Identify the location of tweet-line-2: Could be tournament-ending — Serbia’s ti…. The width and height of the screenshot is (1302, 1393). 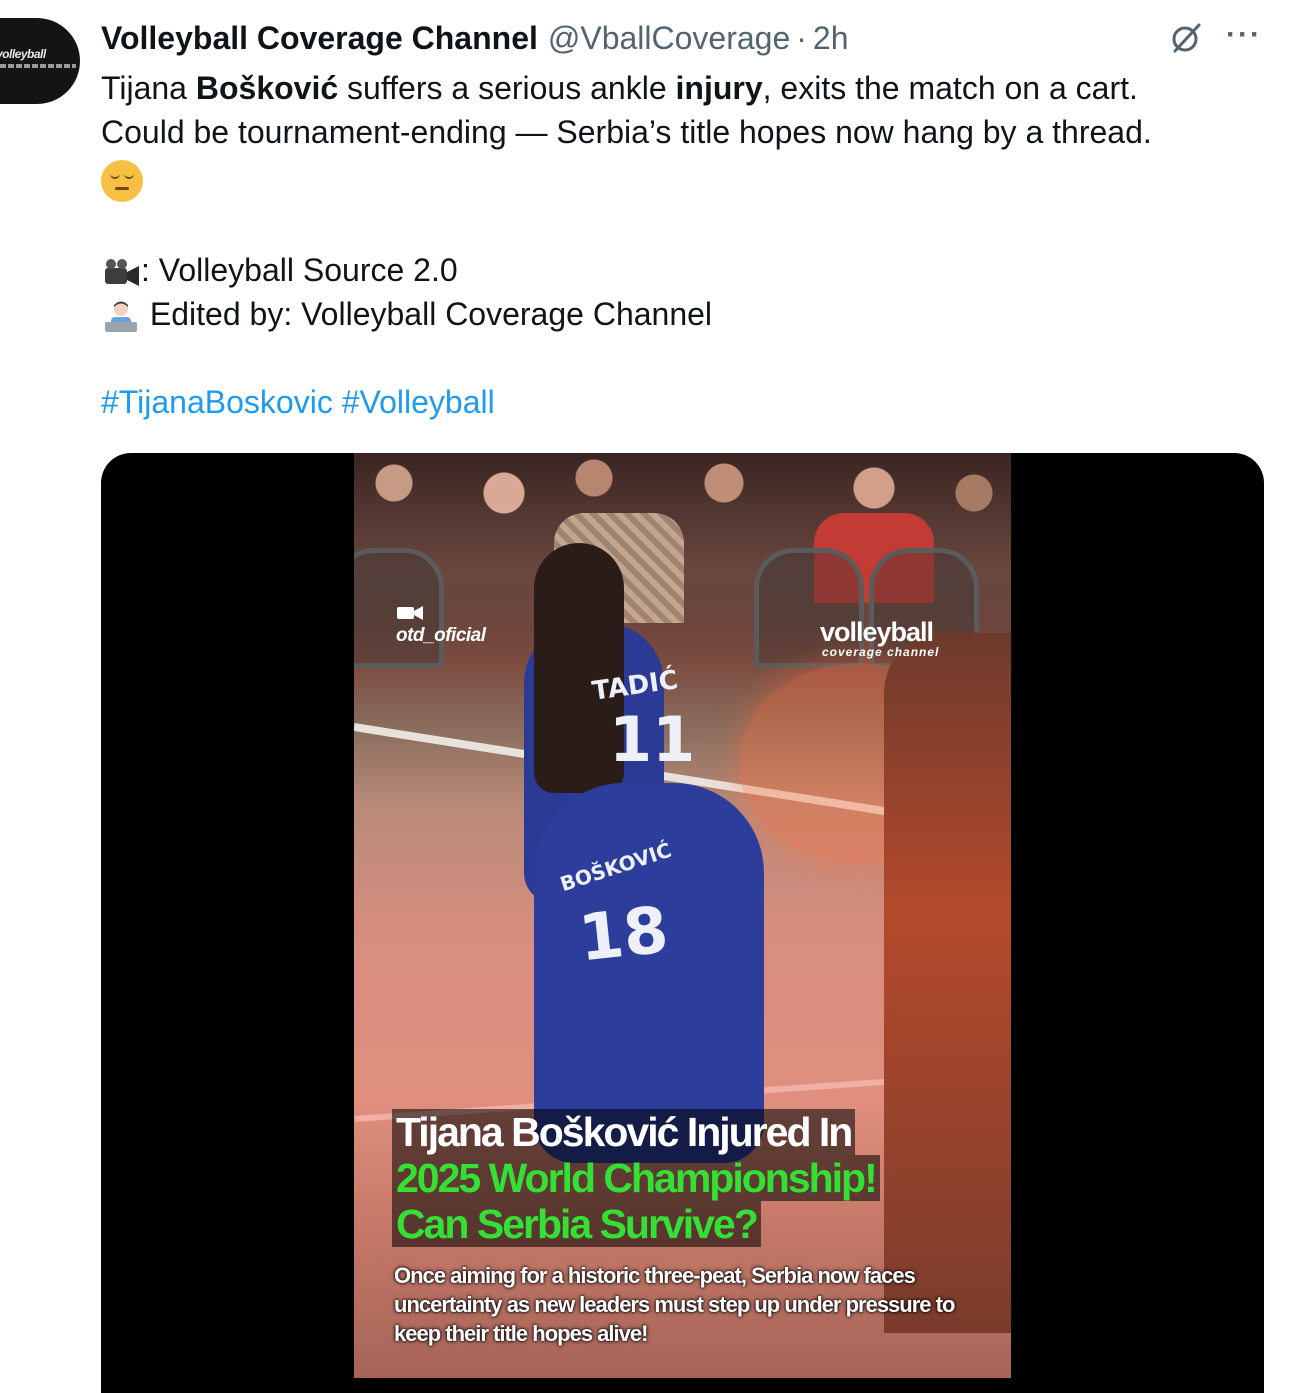
(626, 132).